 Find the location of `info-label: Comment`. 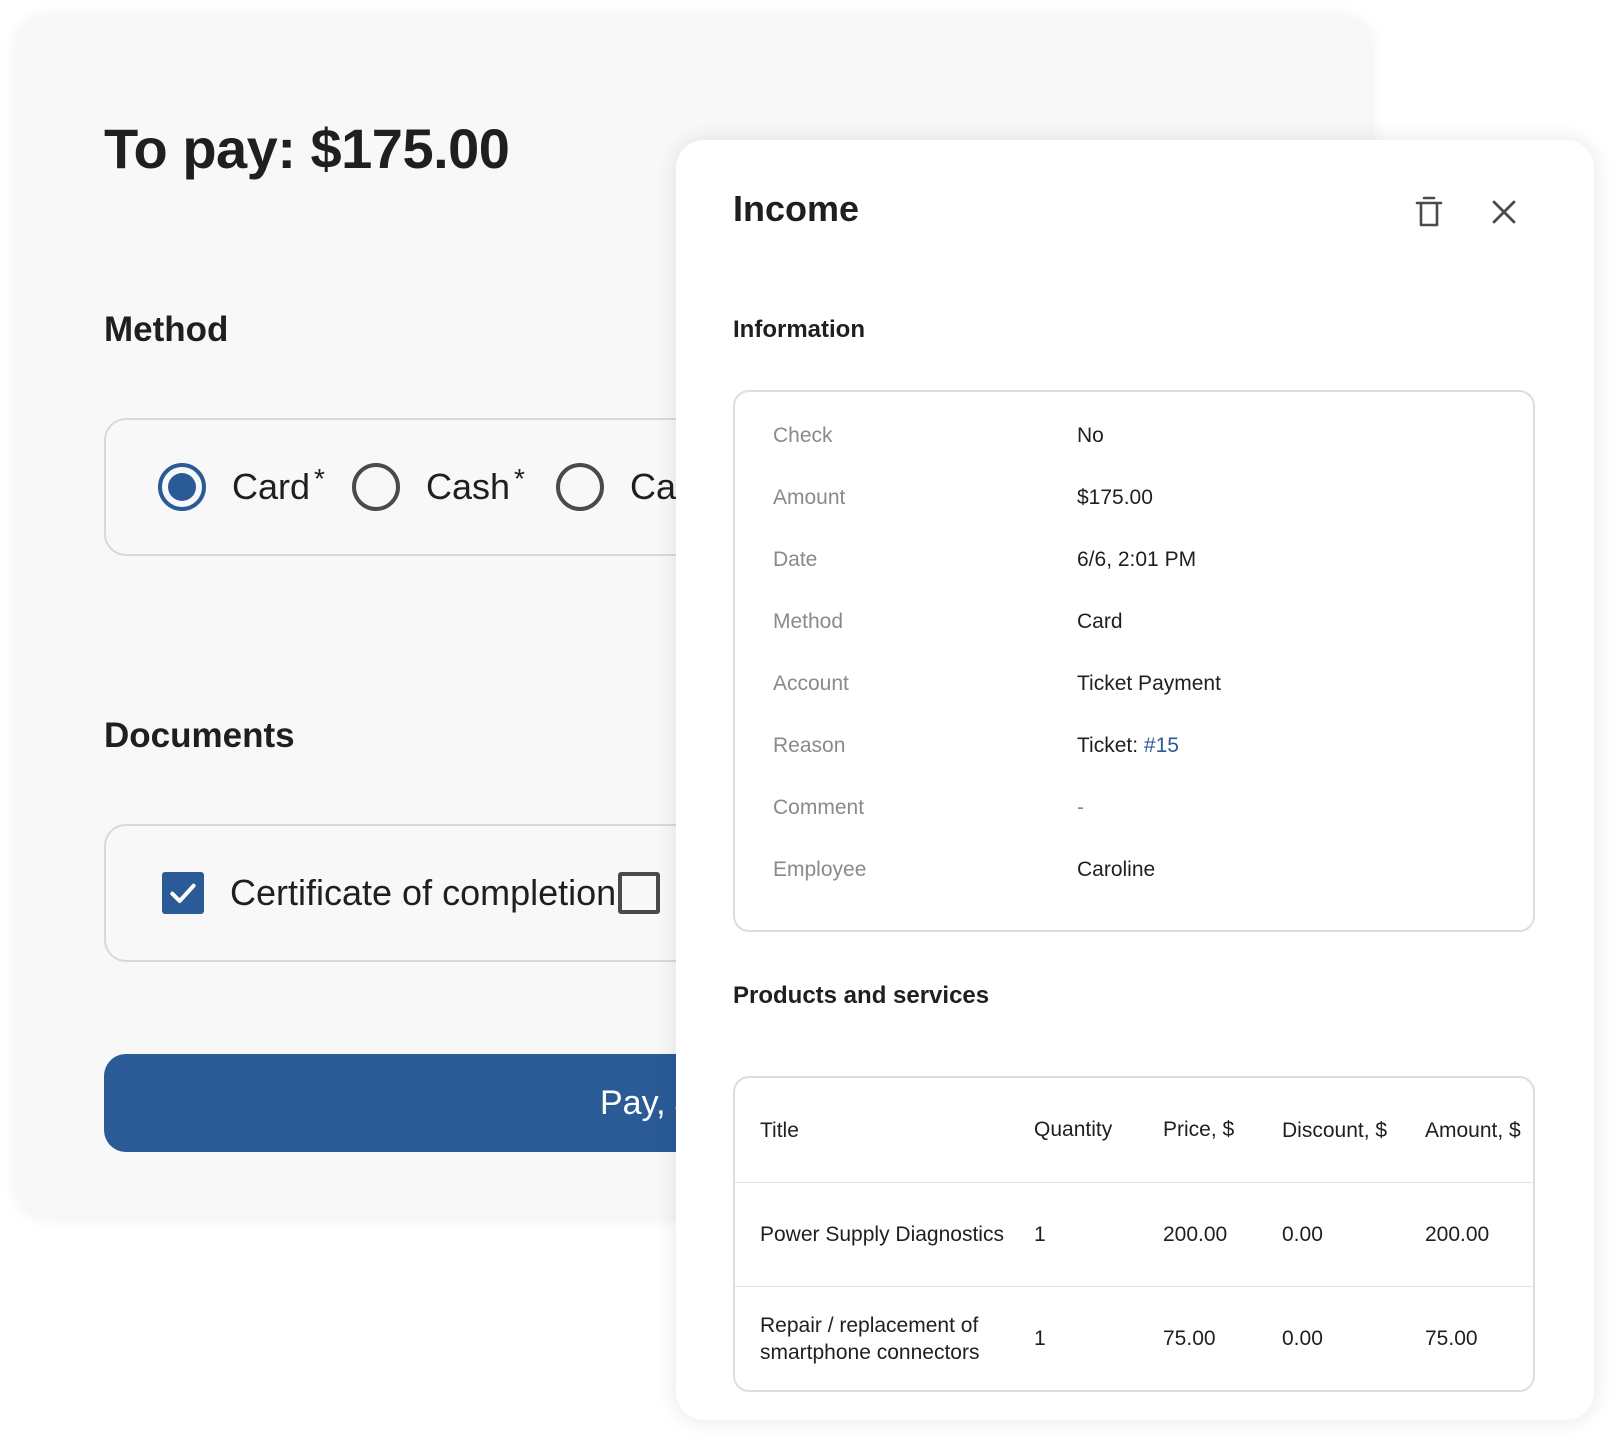

info-label: Comment is located at coordinates (819, 807).